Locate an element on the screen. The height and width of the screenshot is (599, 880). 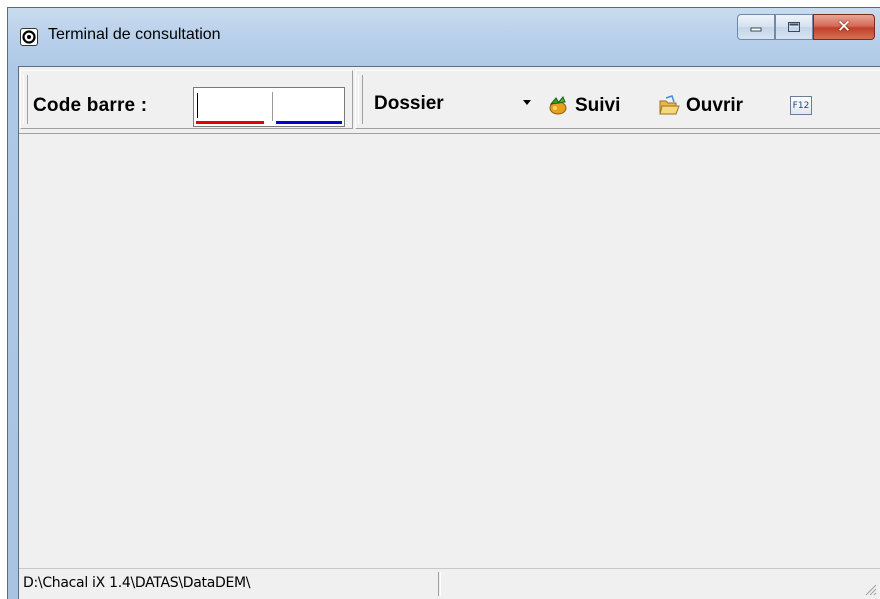
title-bar: Terminal de consultation ✕ is located at coordinates (444, 37).